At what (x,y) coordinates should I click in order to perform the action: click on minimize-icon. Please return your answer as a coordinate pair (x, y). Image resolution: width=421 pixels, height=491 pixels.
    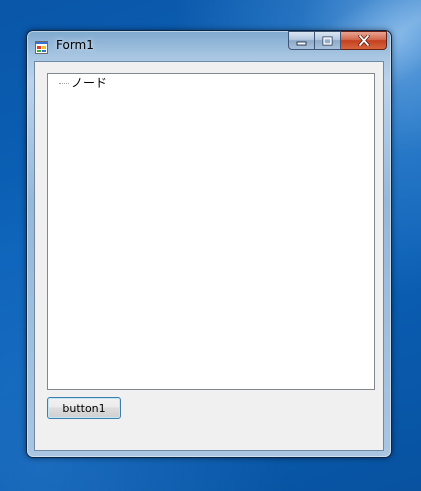
    Looking at the image, I should click on (301, 40).